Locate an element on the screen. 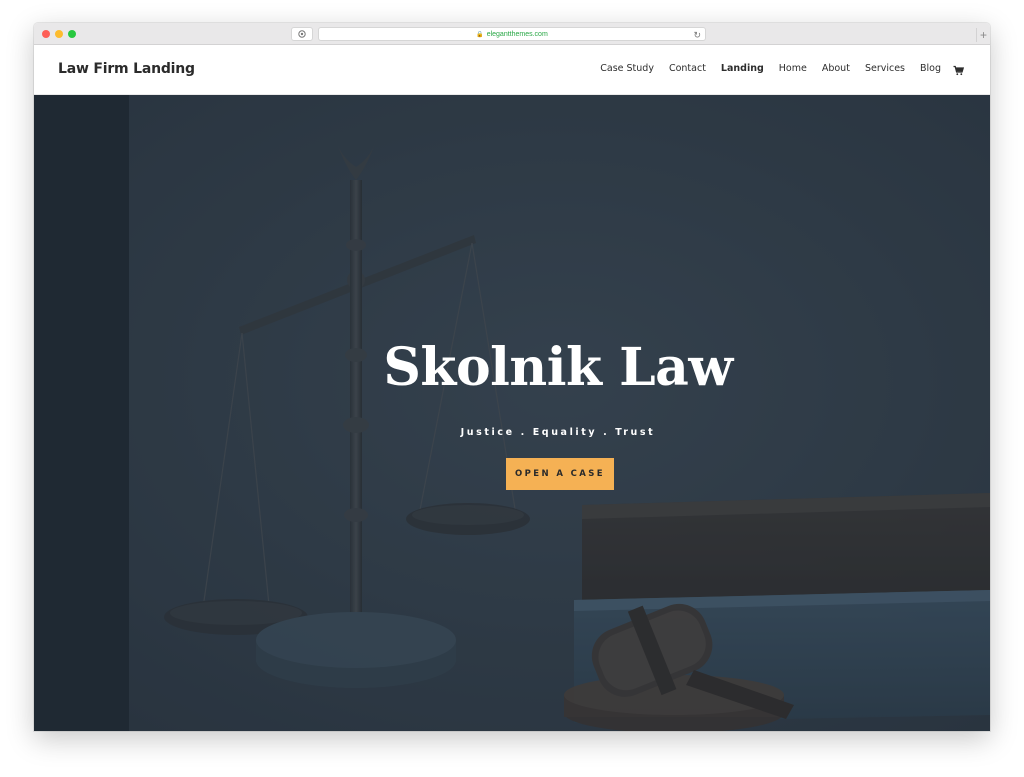  new-tab-icon: + is located at coordinates (983, 35).